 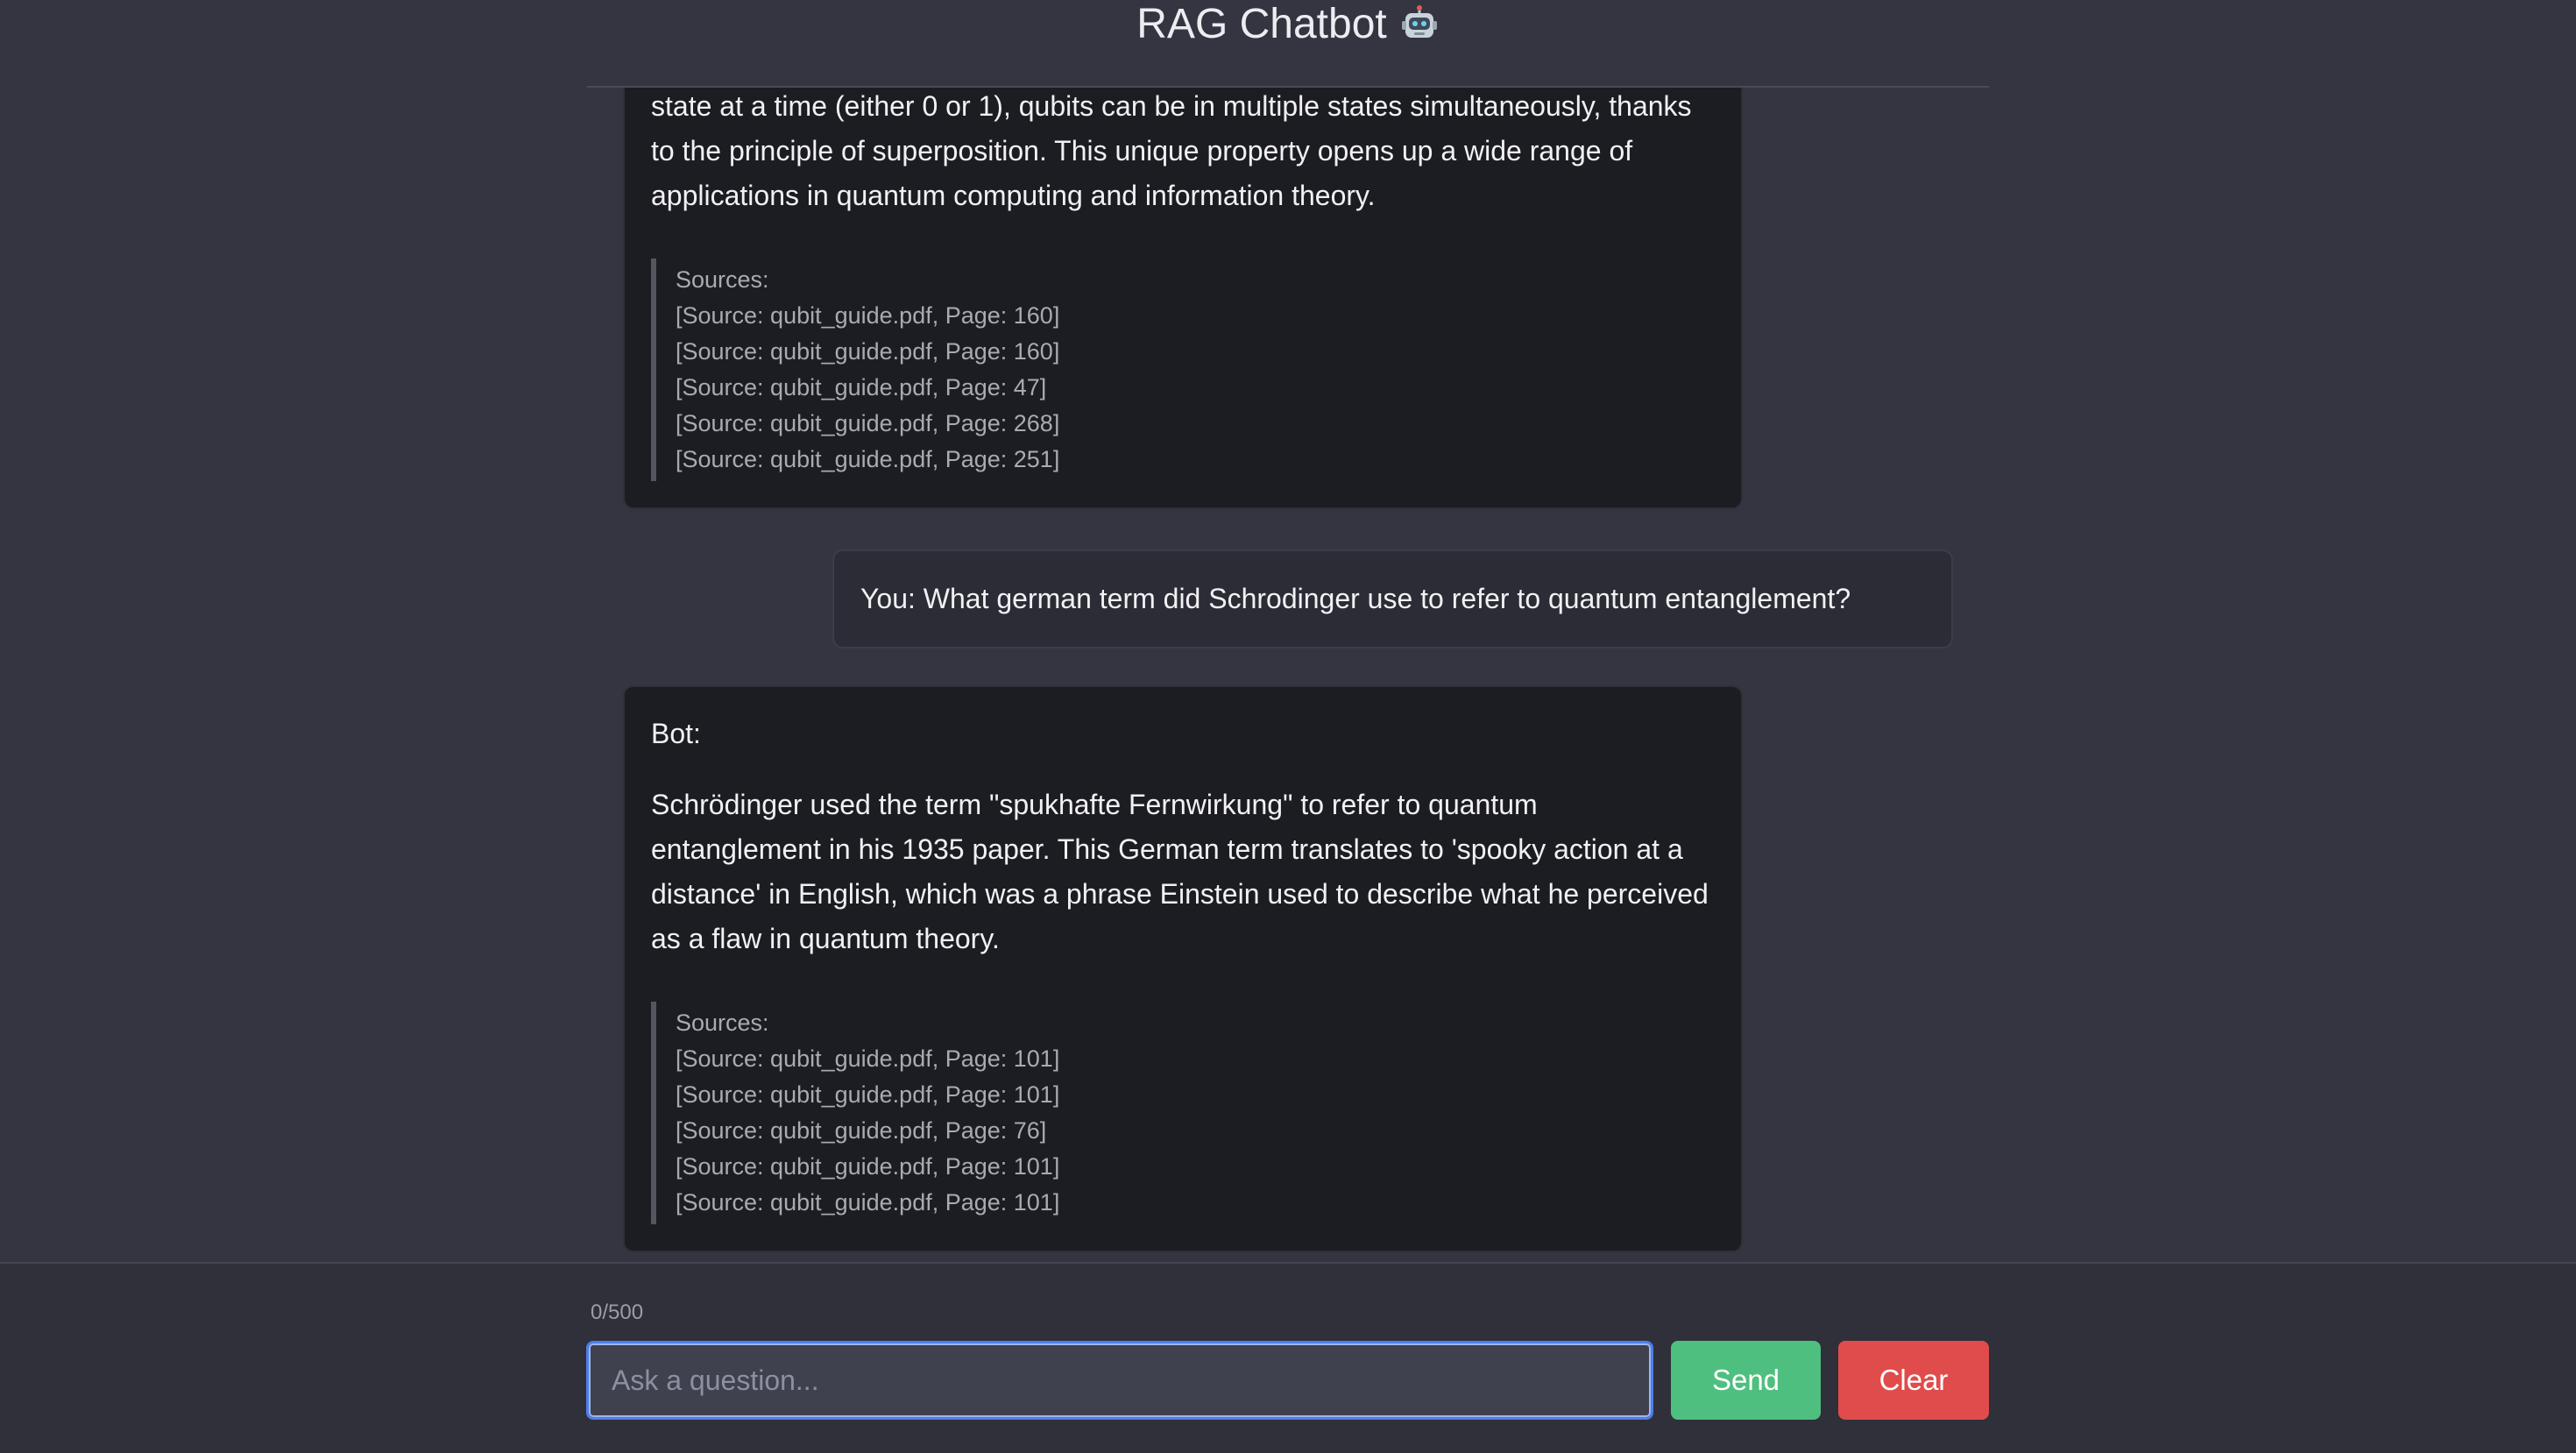 I want to click on source-item: [Source: qubit_guide.pdf, Page: 268], so click(x=868, y=423).